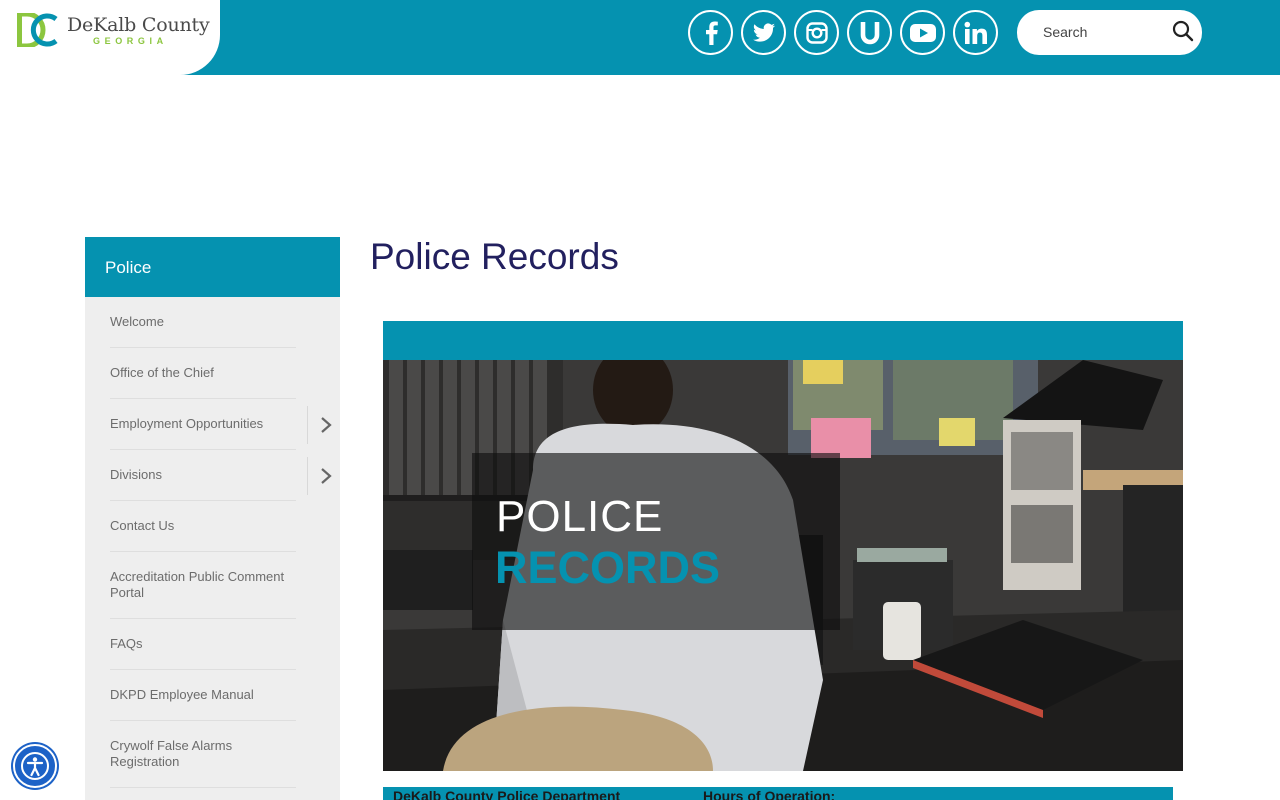 This screenshot has width=1280, height=800. I want to click on instagram-button, so click(816, 32).